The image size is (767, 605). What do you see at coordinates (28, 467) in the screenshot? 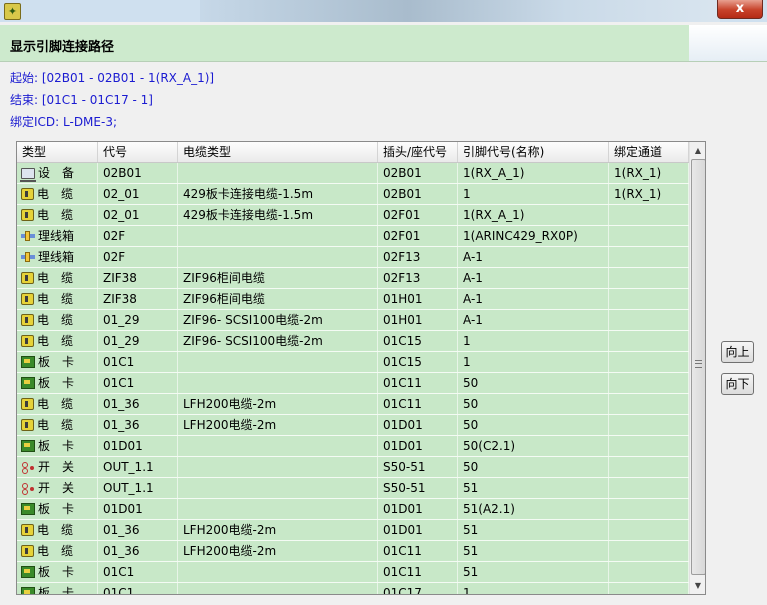
I see `switch-icon` at bounding box center [28, 467].